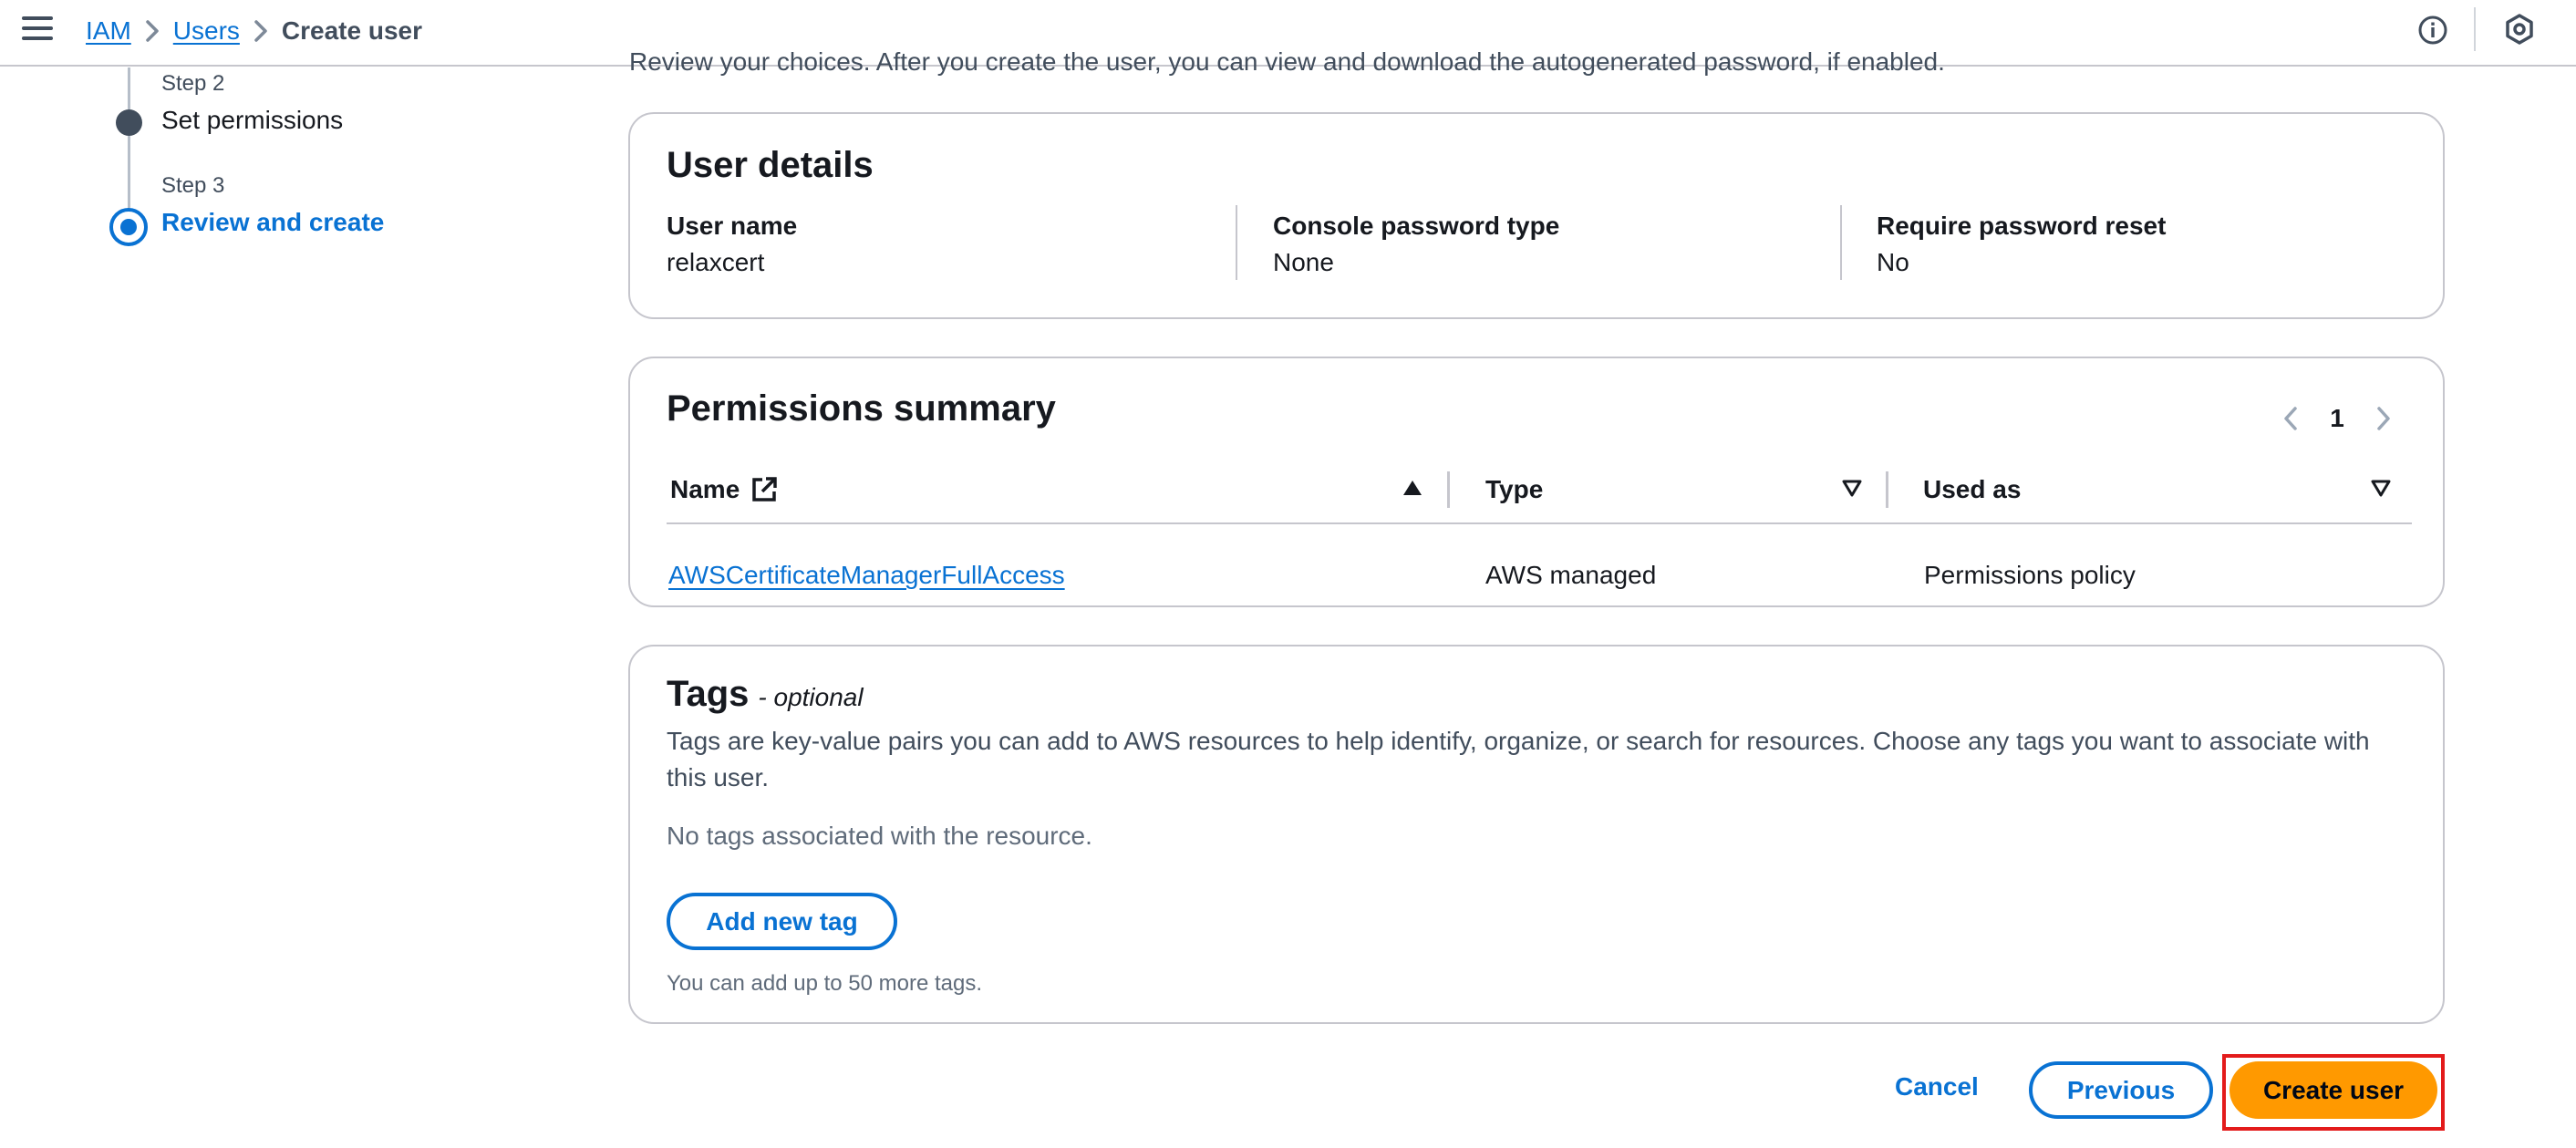 This screenshot has width=2576, height=1148. I want to click on breadcrumb-users: Users, so click(206, 31).